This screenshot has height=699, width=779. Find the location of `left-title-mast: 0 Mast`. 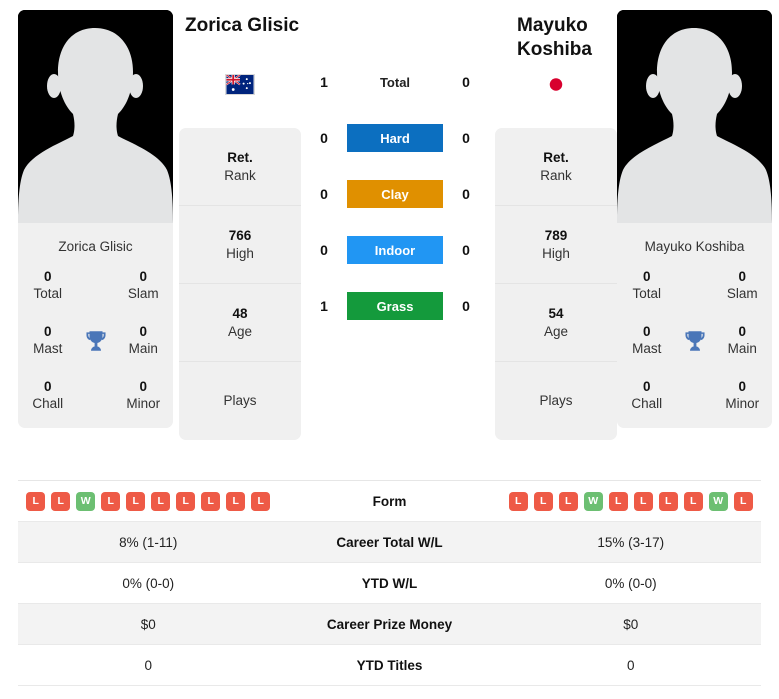

left-title-mast: 0 Mast is located at coordinates (48, 341).